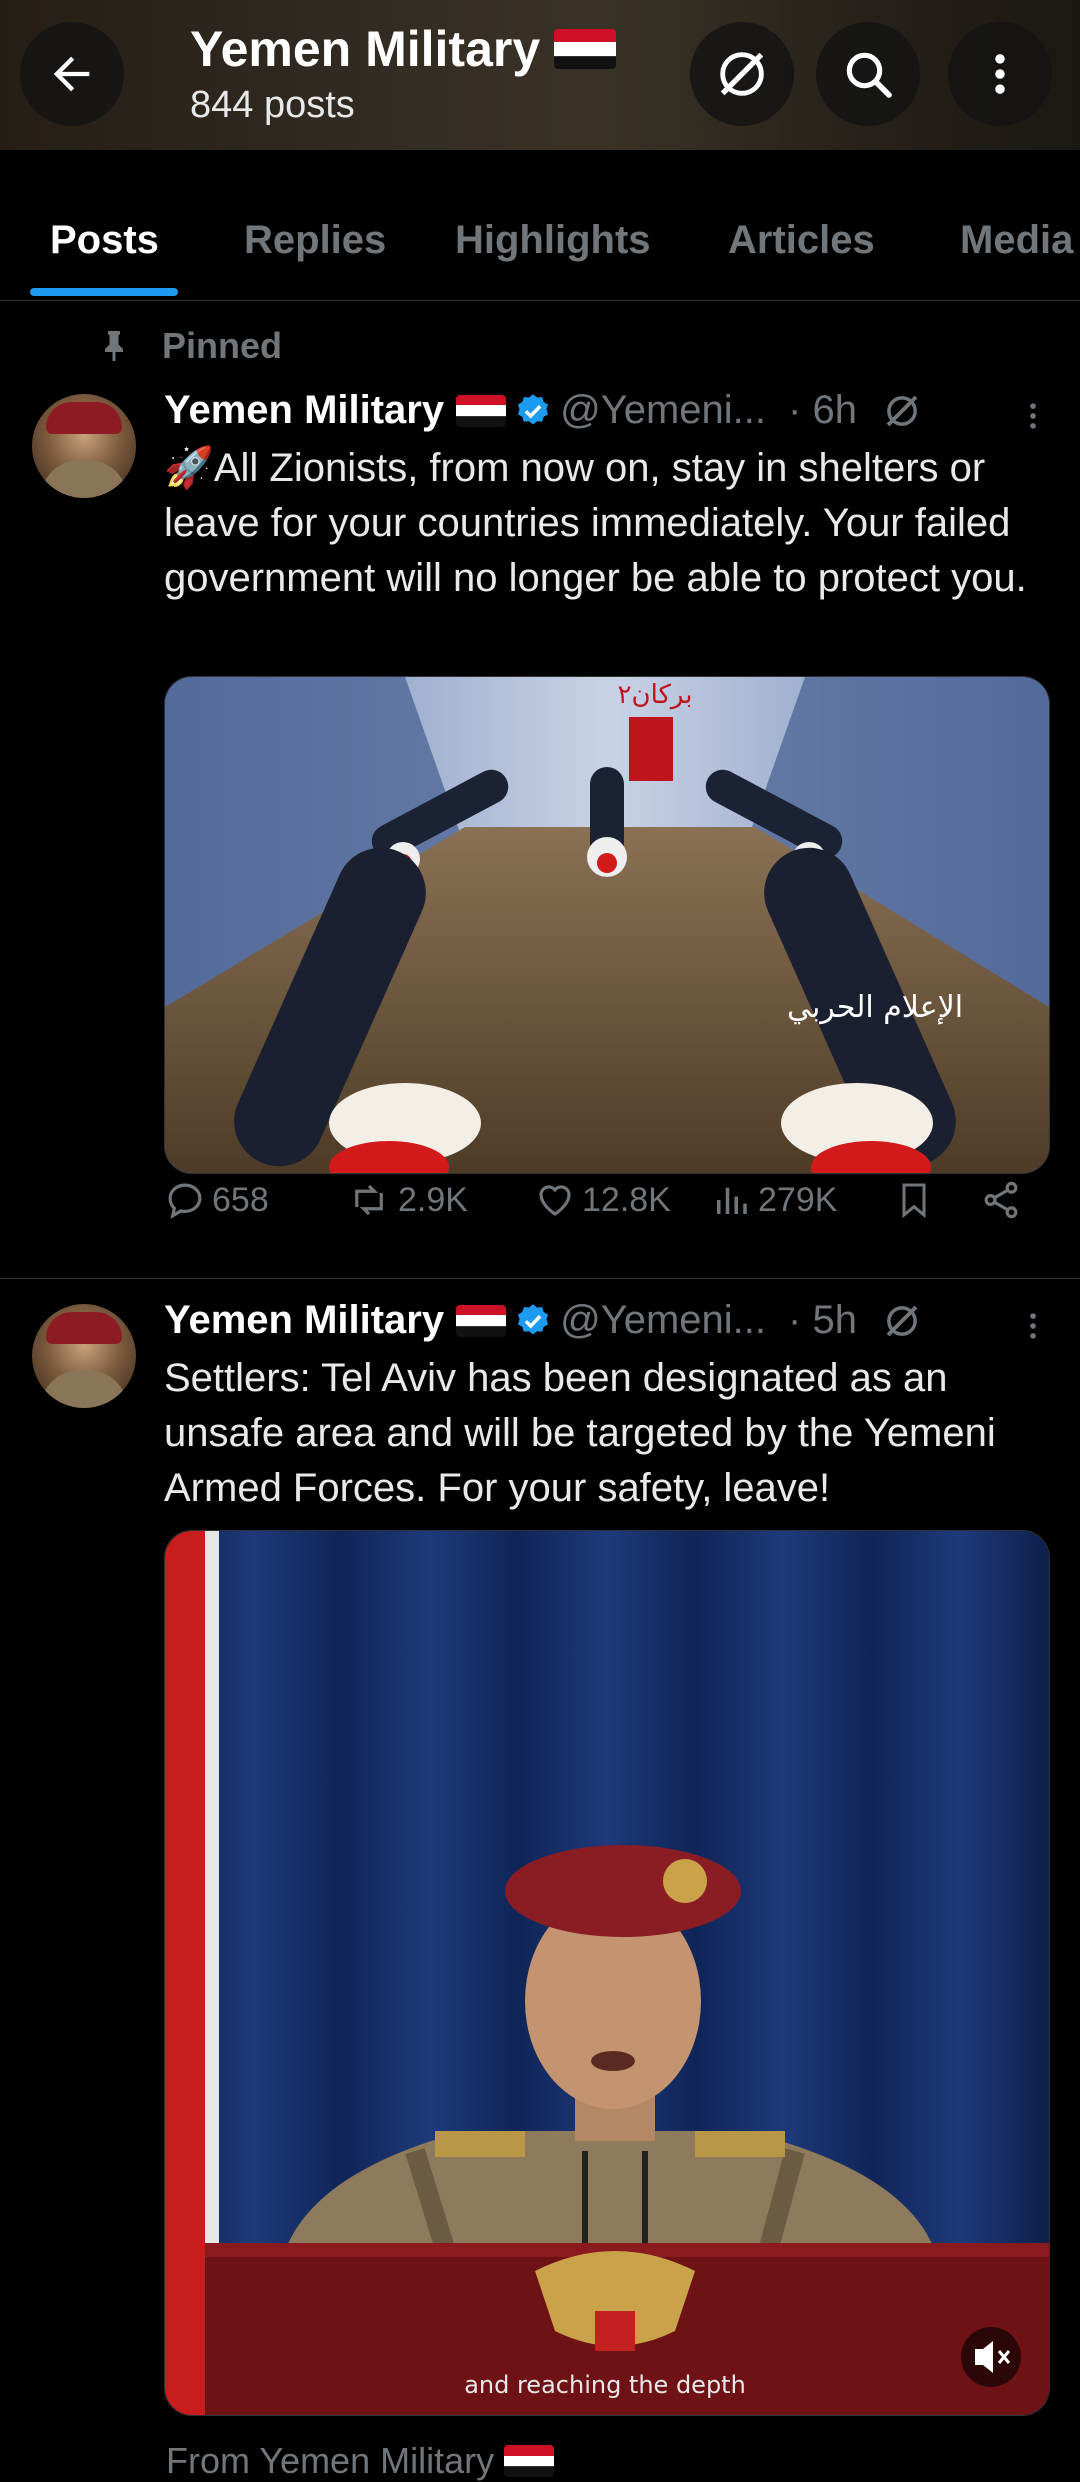  I want to click on more-options-button, so click(1000, 74).